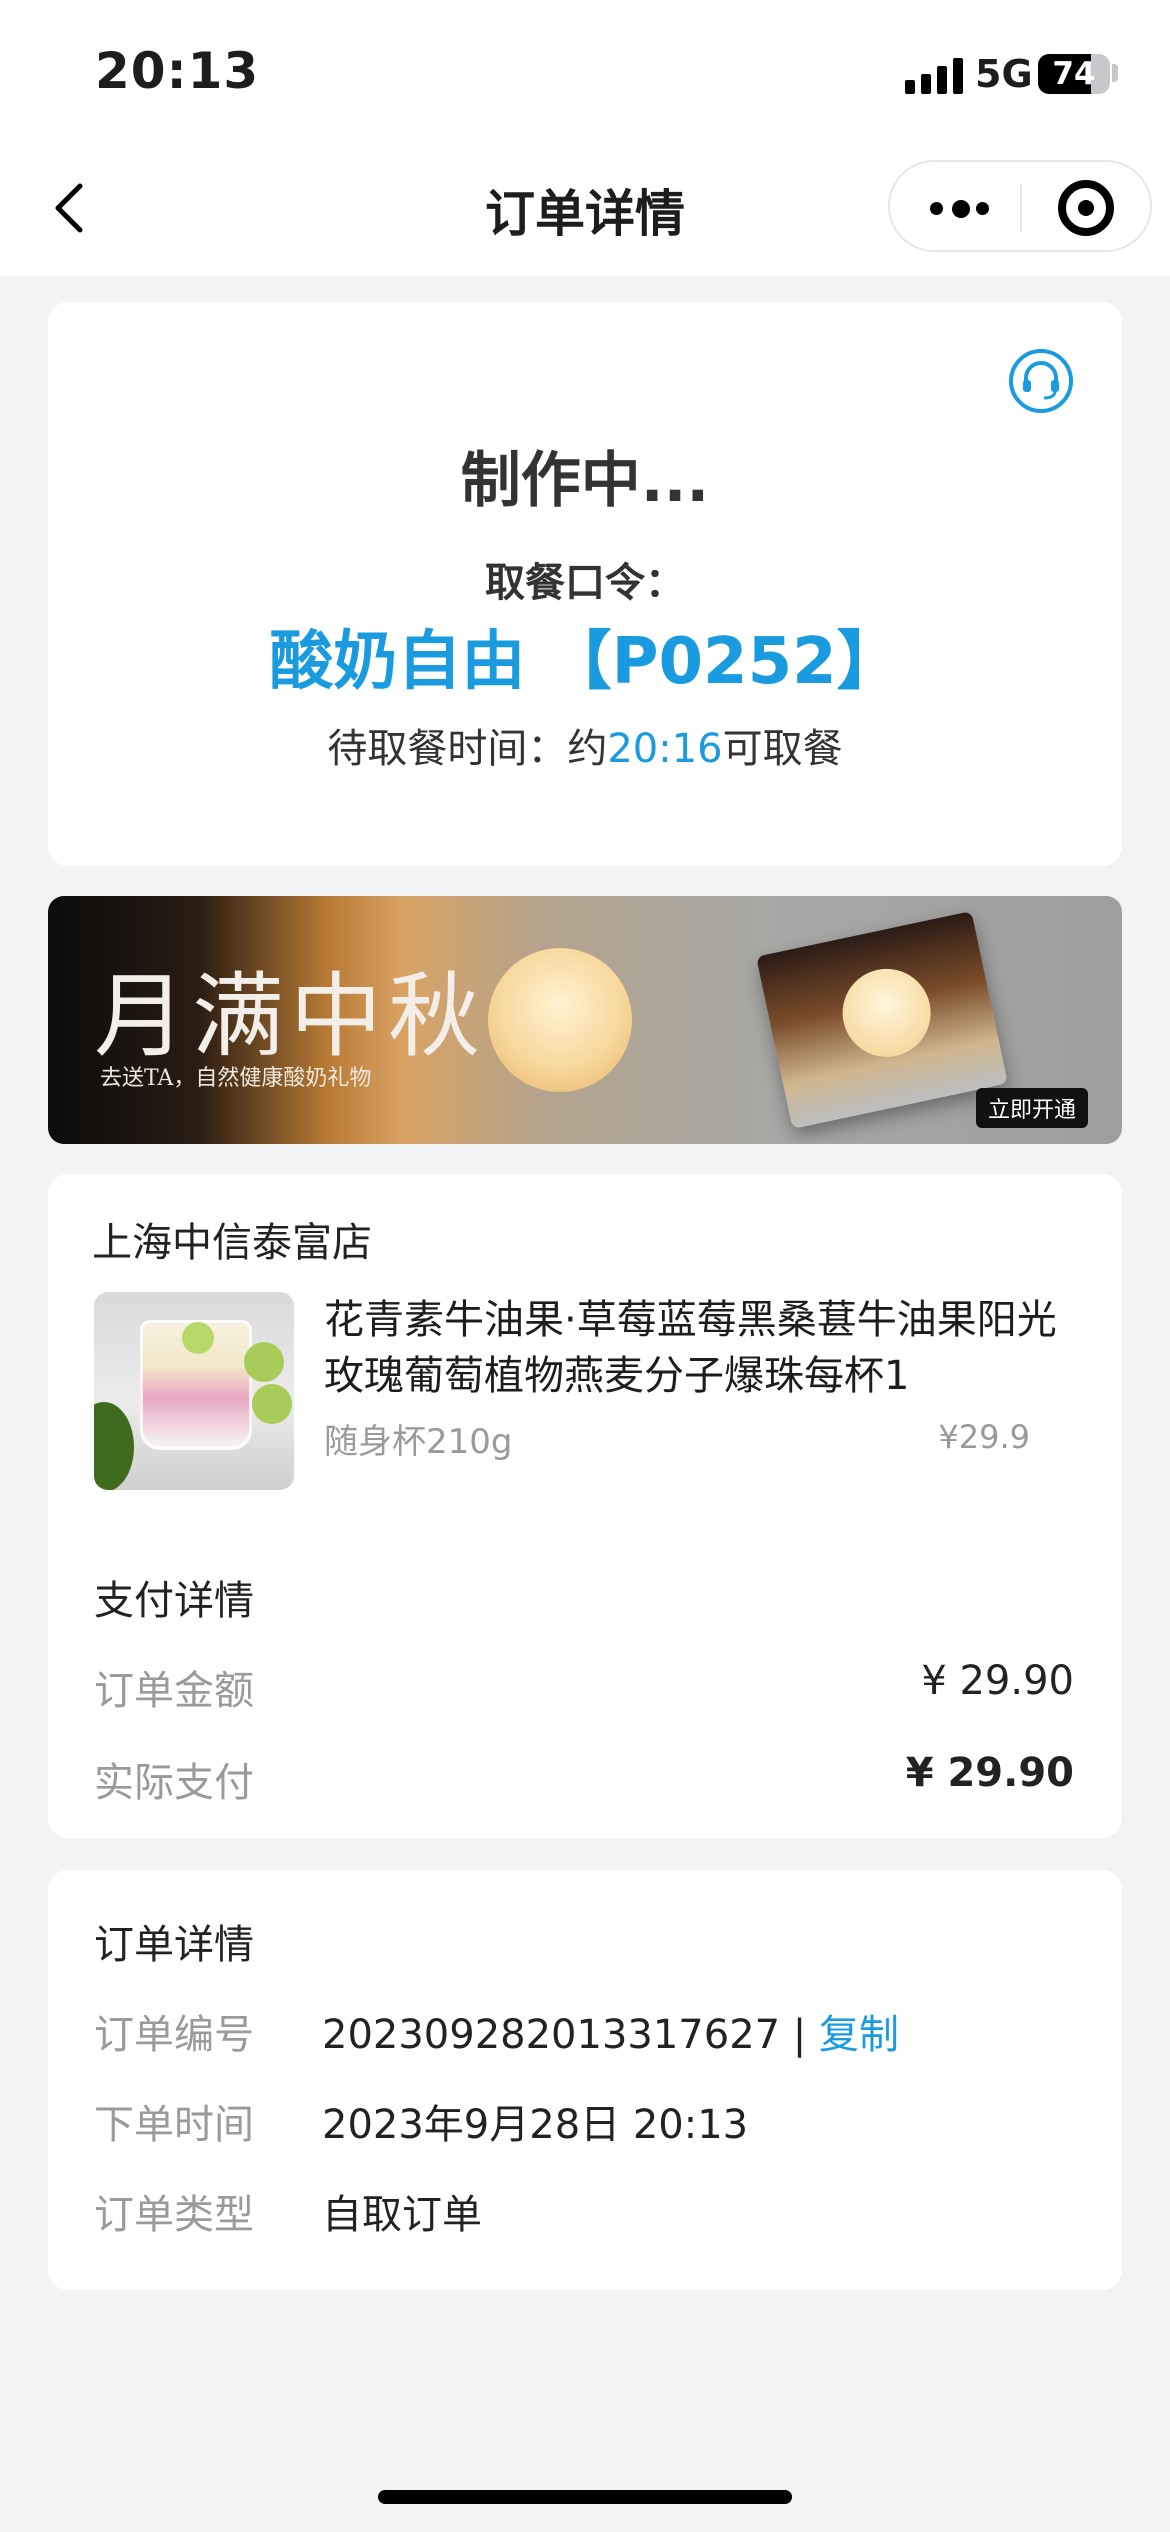 This screenshot has height=2532, width=1170. What do you see at coordinates (1041, 381) in the screenshot?
I see `customer-service-icon` at bounding box center [1041, 381].